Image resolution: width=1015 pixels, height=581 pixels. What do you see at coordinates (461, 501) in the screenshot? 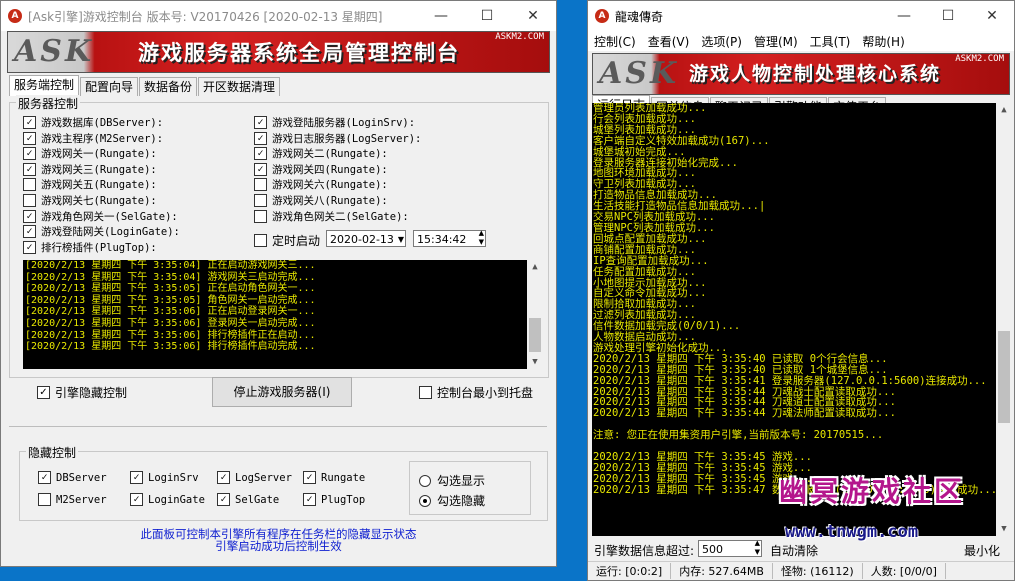
I see `radio-hide-label: 勾选隐藏` at bounding box center [461, 501].